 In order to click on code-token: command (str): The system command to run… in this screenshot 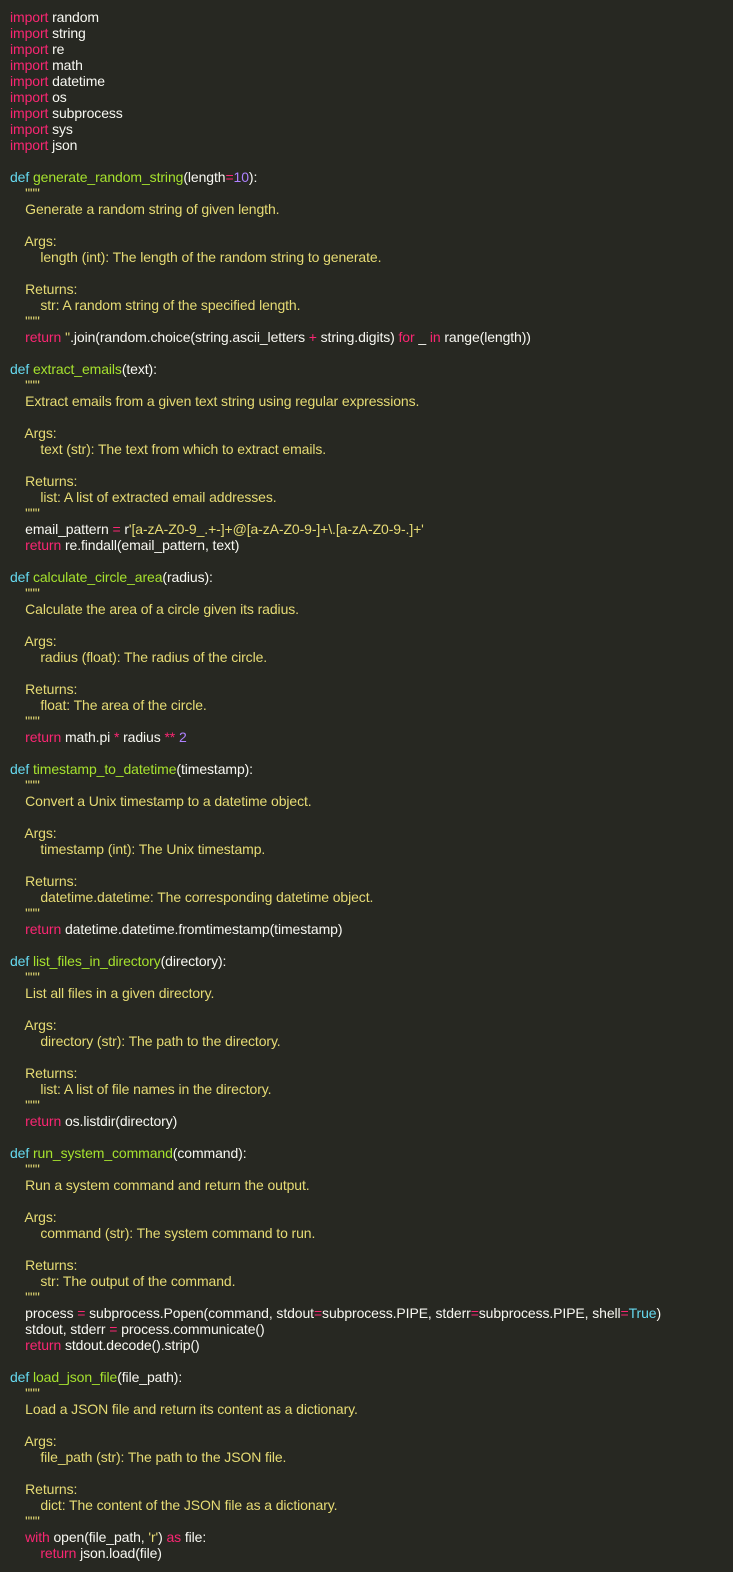, I will do `click(163, 1233)`.